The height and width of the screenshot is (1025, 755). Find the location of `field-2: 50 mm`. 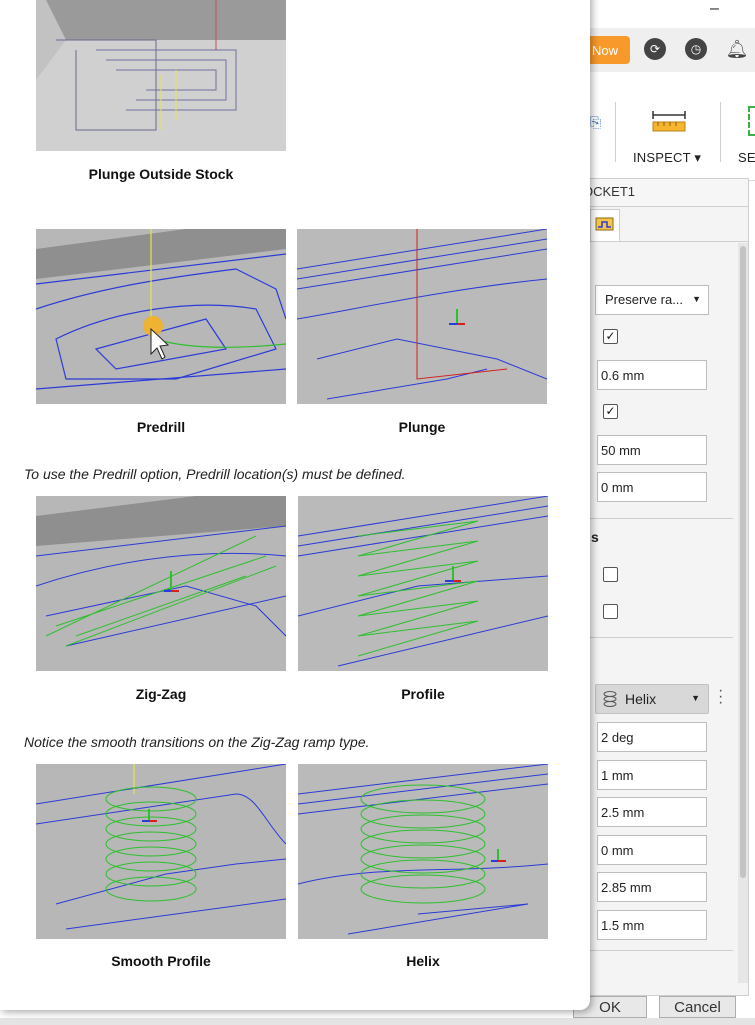

field-2: 50 mm is located at coordinates (652, 450).